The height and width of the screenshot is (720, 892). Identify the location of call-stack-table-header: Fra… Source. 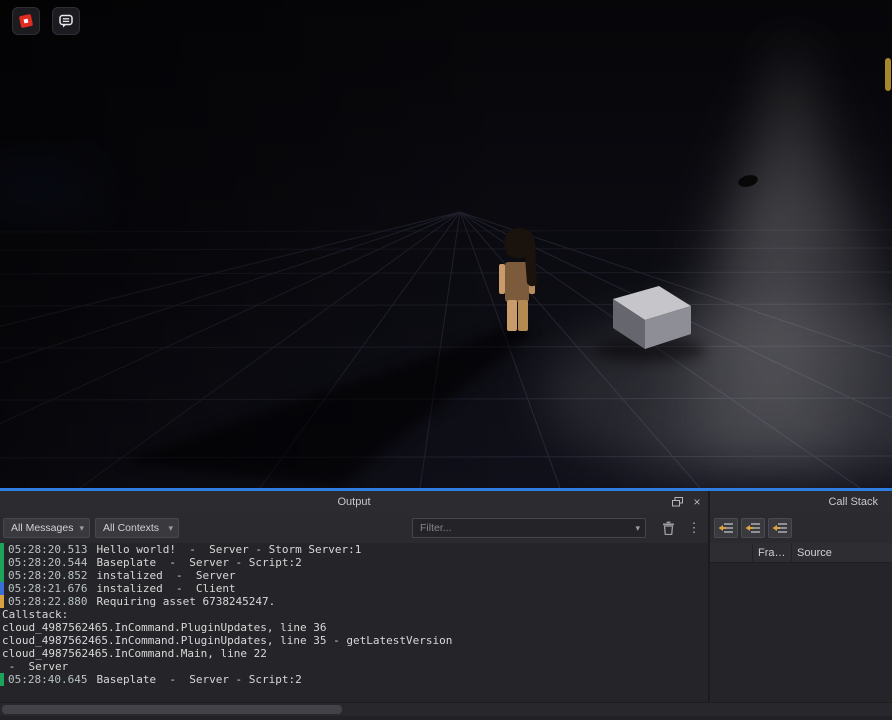
(801, 553).